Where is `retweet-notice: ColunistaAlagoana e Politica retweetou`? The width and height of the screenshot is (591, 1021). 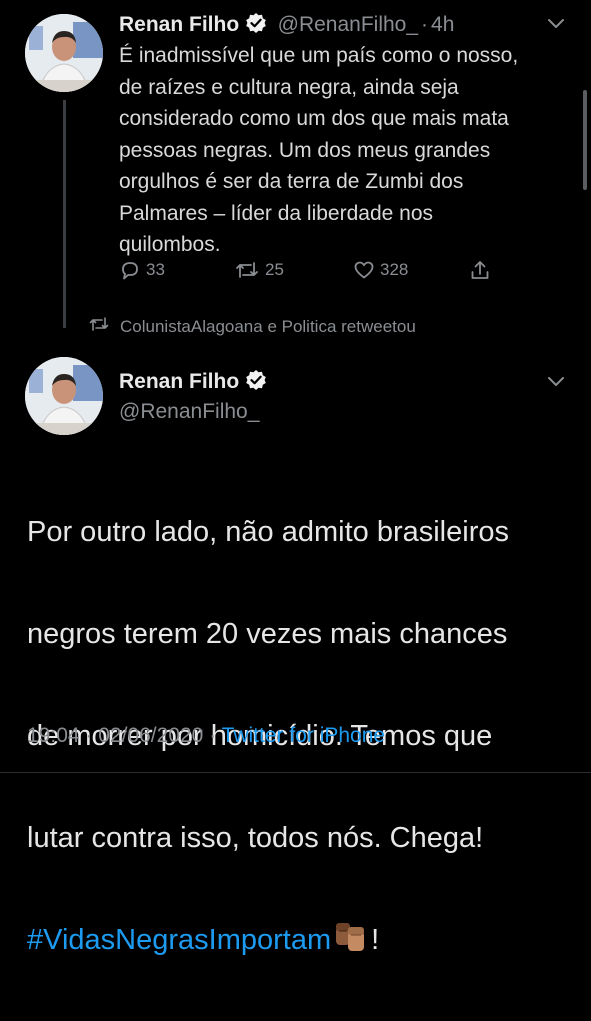
retweet-notice: ColunistaAlagoana e Politica retweetou is located at coordinates (252, 326).